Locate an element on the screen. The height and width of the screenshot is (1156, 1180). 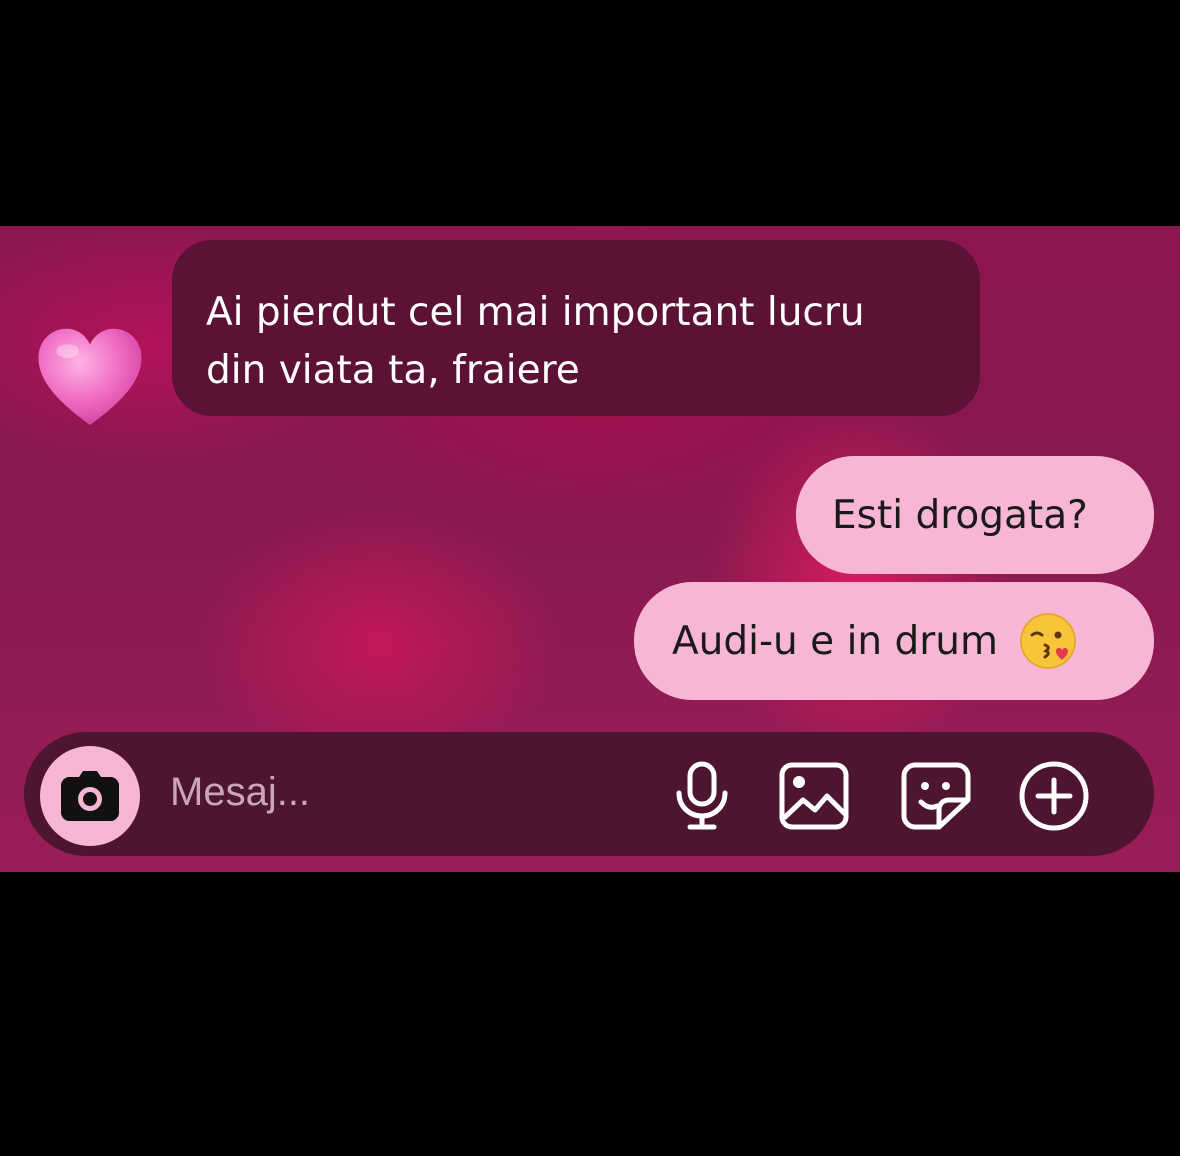
outgoing-message-text: Audi-u e in drum is located at coordinates (835, 641).